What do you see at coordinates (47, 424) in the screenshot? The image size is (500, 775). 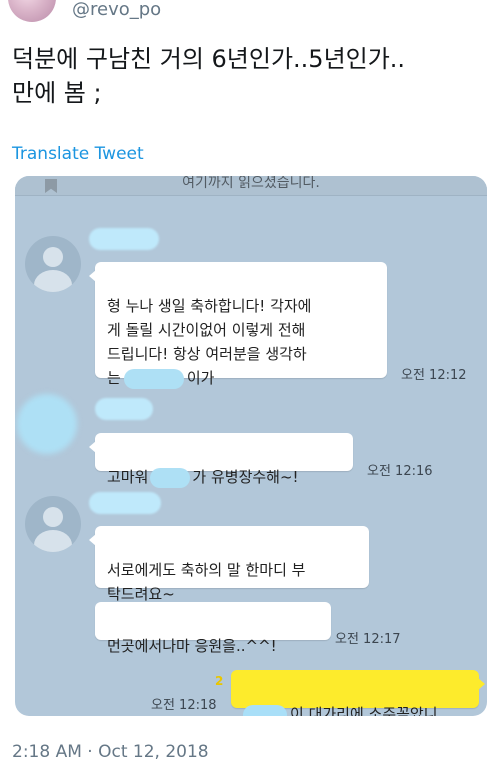 I see `censored-sender-avatar` at bounding box center [47, 424].